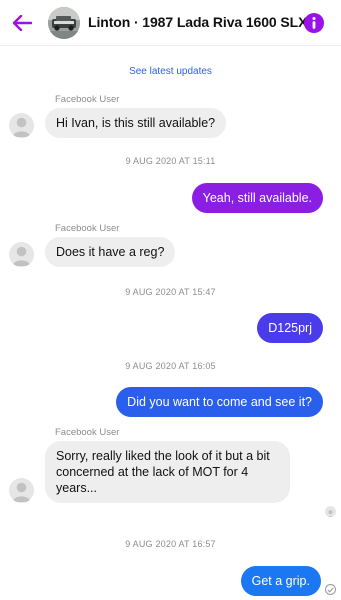  Describe the element at coordinates (170, 292) in the screenshot. I see `message-timestamp: 9 AUG 2020 AT 15:47` at that location.